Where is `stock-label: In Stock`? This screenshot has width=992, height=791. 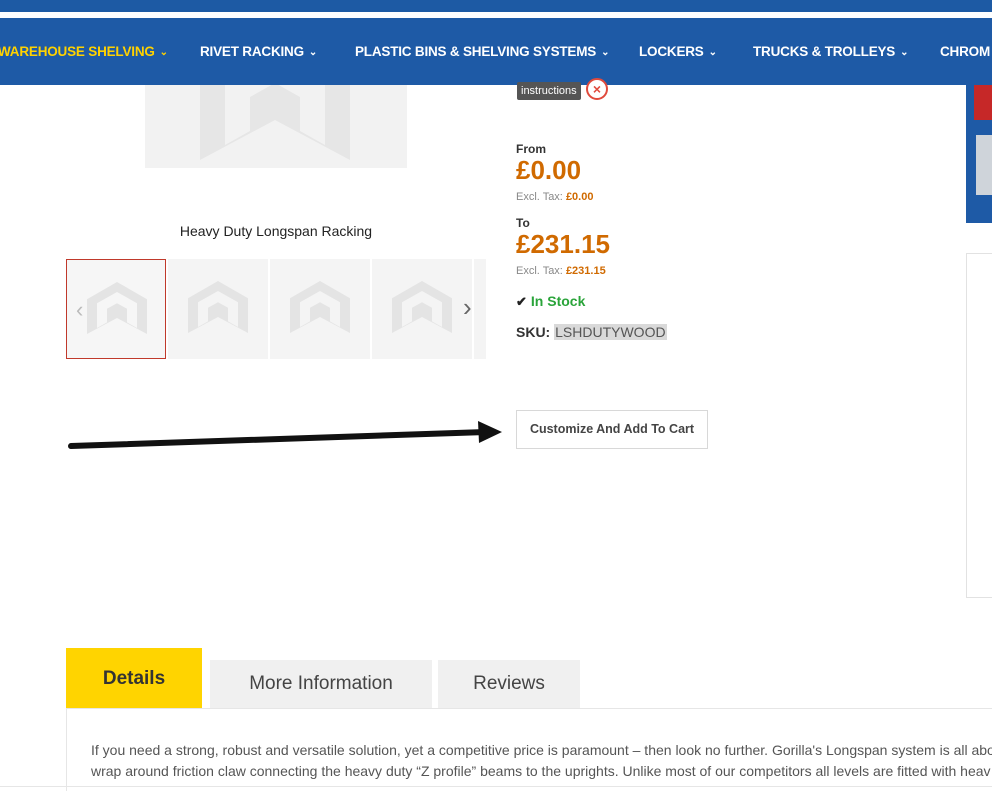
stock-label: In Stock is located at coordinates (558, 301).